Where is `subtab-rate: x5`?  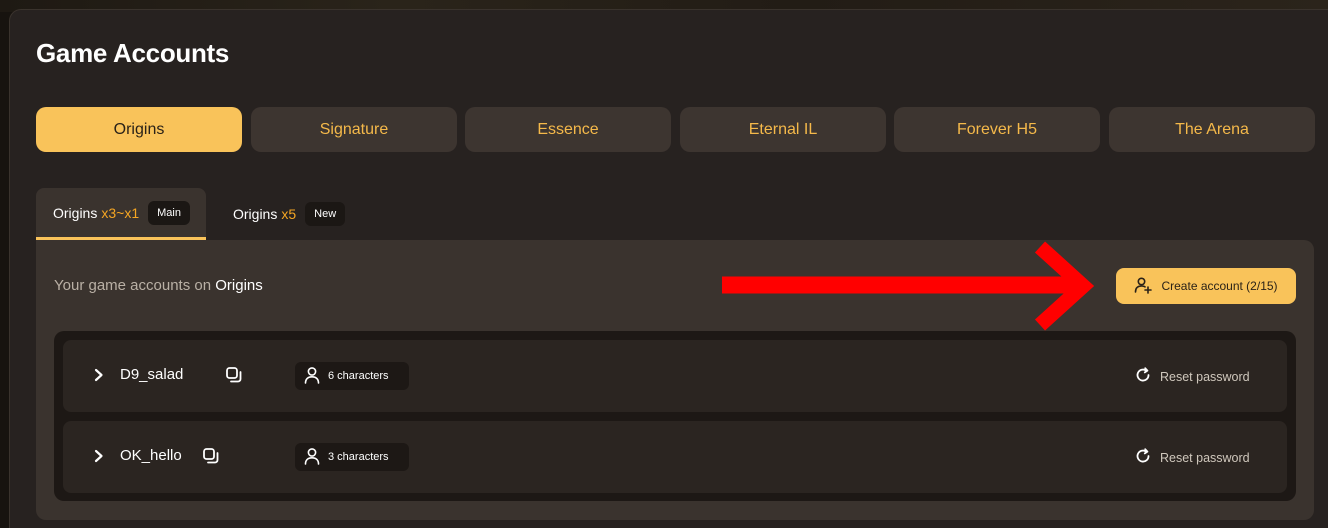 subtab-rate: x5 is located at coordinates (289, 214).